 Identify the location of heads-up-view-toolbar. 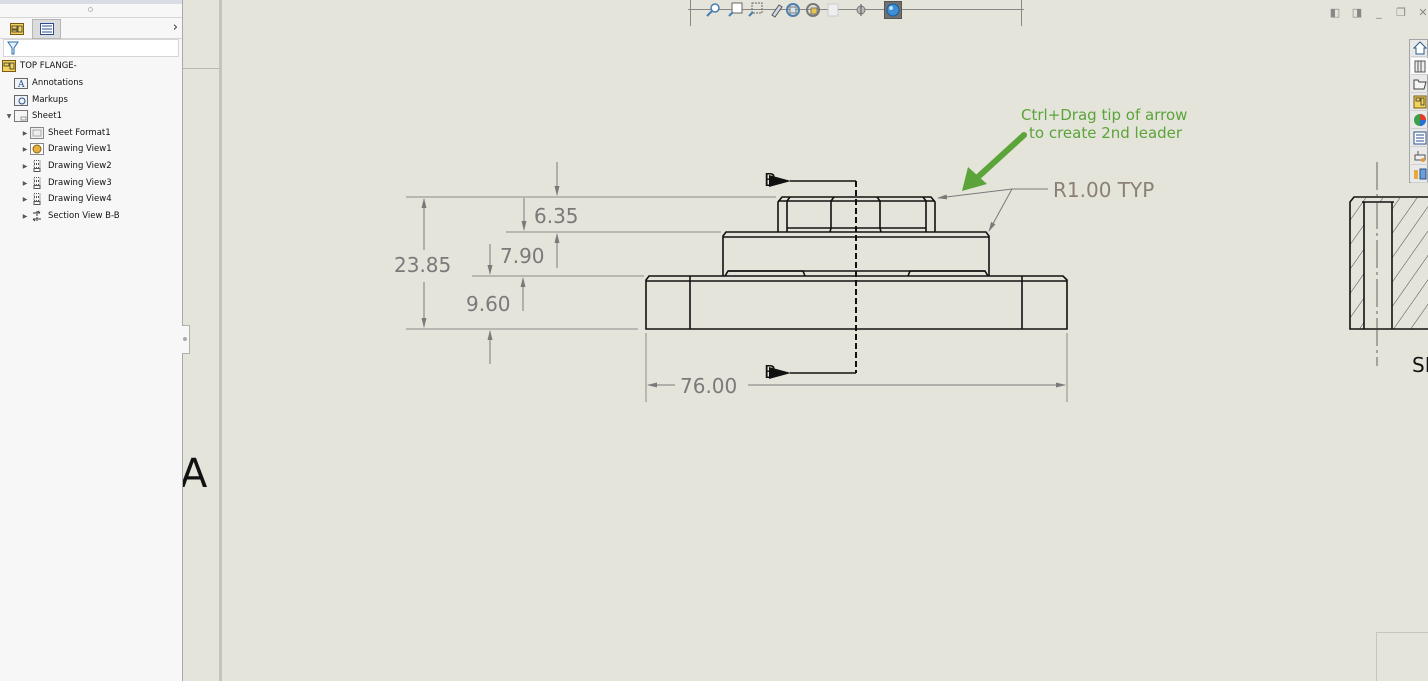
(856, 13).